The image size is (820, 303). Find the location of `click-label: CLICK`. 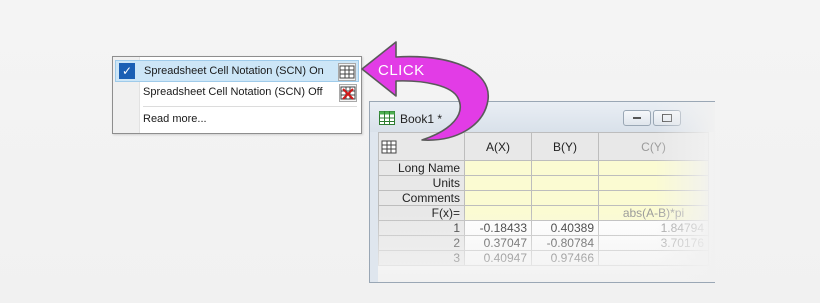

click-label: CLICK is located at coordinates (401, 70).